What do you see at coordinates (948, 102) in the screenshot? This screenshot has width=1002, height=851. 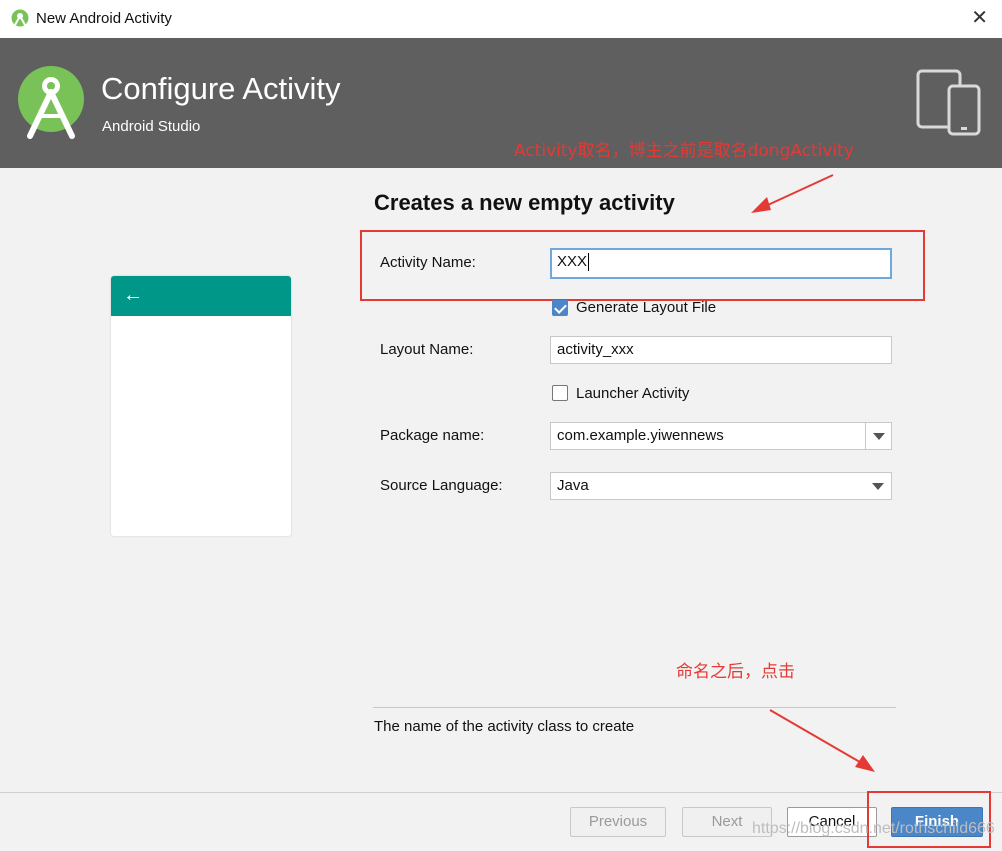 I see `device-form-factor-icon` at bounding box center [948, 102].